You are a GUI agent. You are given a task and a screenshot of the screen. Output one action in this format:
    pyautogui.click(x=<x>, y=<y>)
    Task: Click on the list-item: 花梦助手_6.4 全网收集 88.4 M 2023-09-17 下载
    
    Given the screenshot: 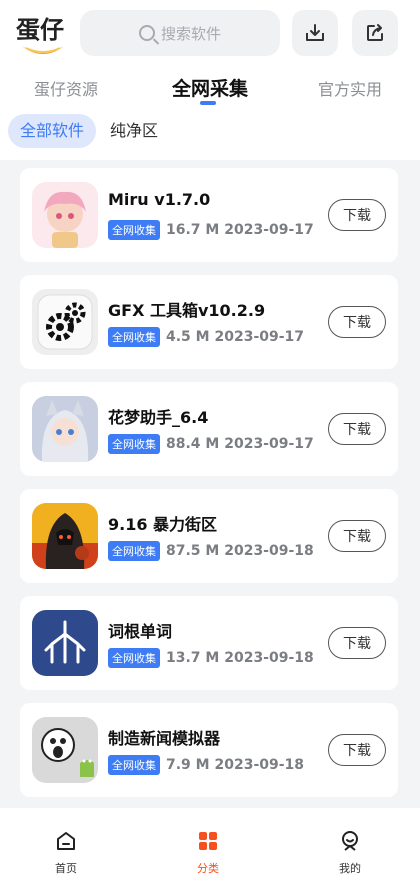 What is the action you would take?
    pyautogui.click(x=209, y=429)
    